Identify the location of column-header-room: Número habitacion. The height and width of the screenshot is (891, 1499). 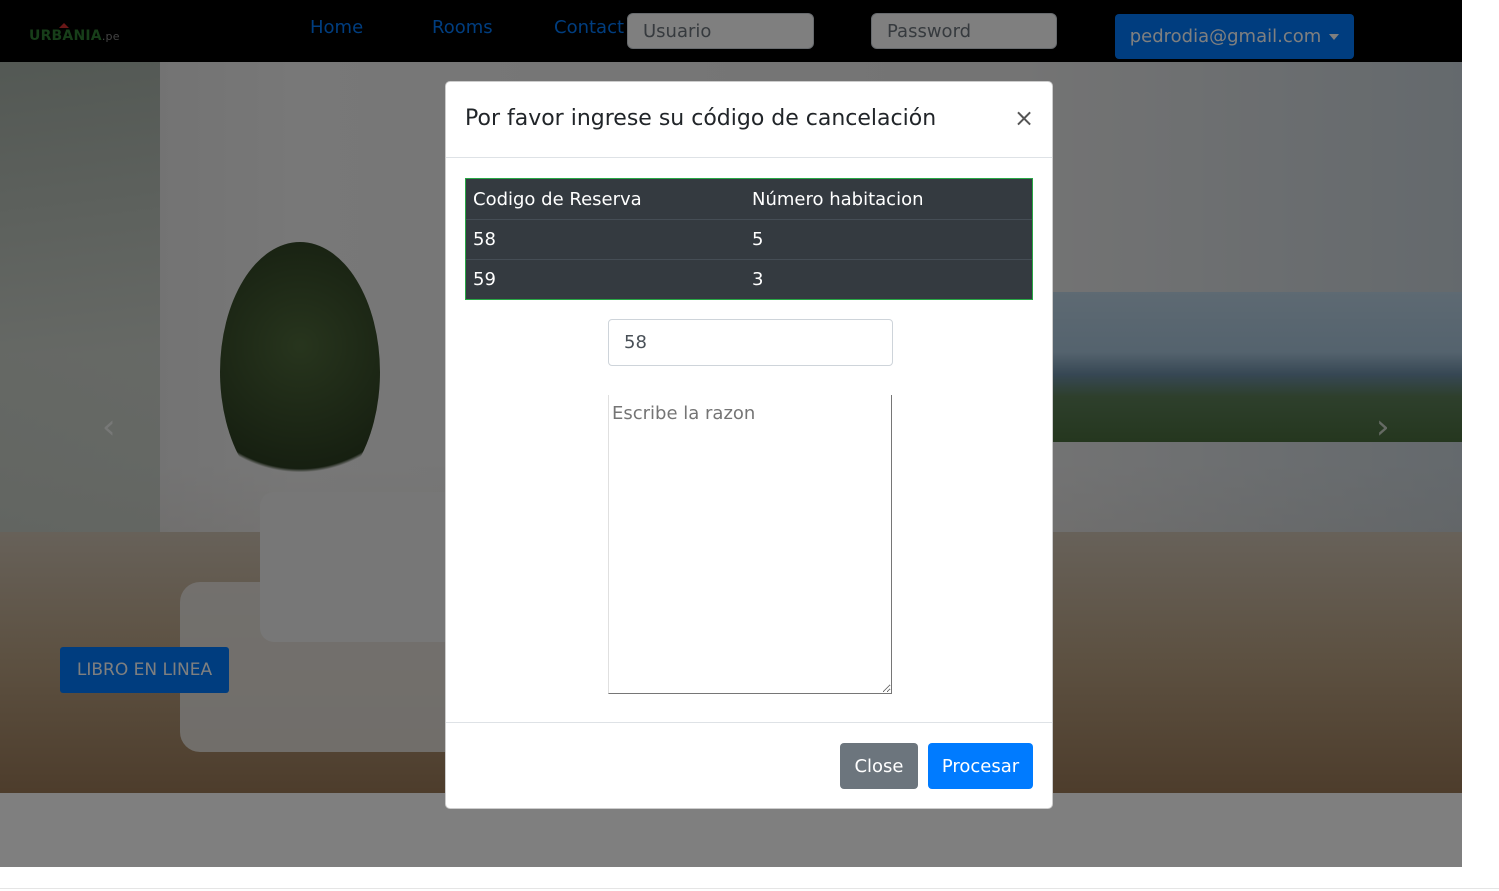
(838, 199).